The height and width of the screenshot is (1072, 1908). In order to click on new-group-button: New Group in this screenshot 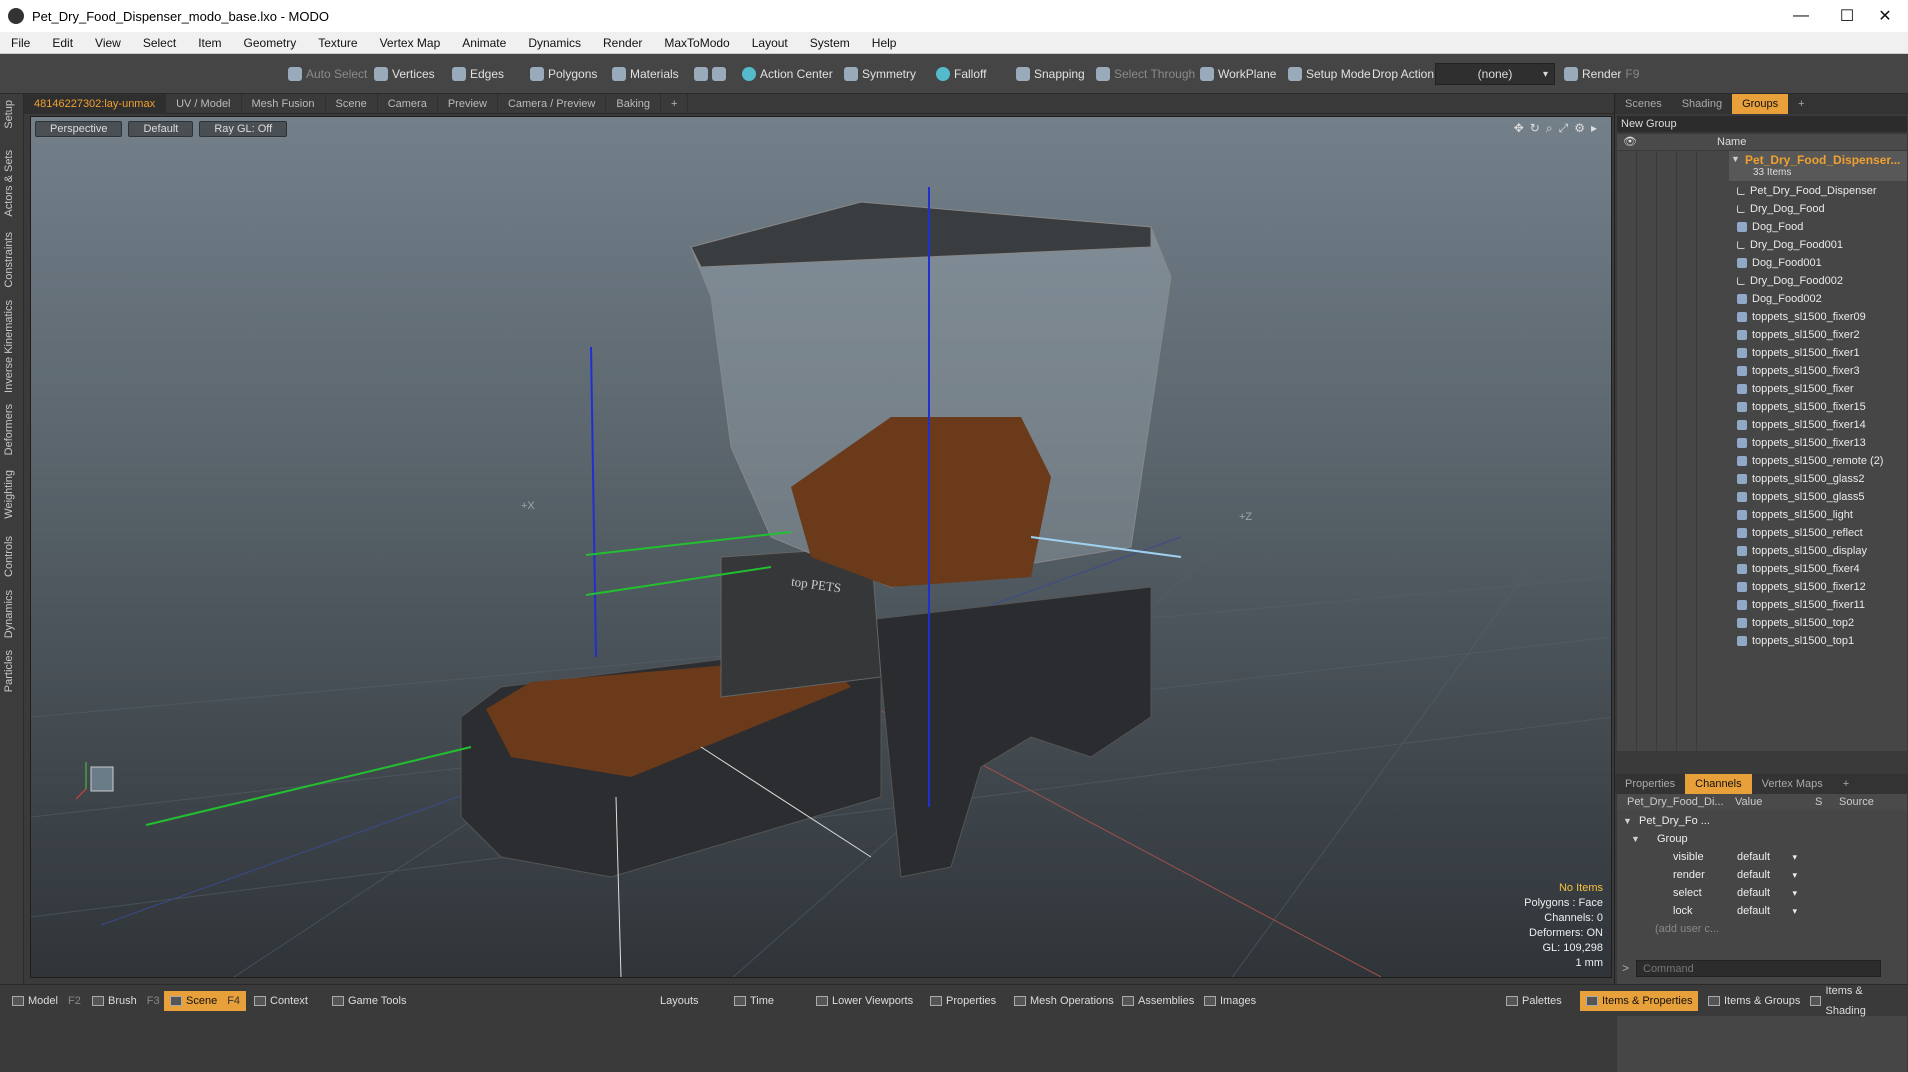, I will do `click(1762, 124)`.